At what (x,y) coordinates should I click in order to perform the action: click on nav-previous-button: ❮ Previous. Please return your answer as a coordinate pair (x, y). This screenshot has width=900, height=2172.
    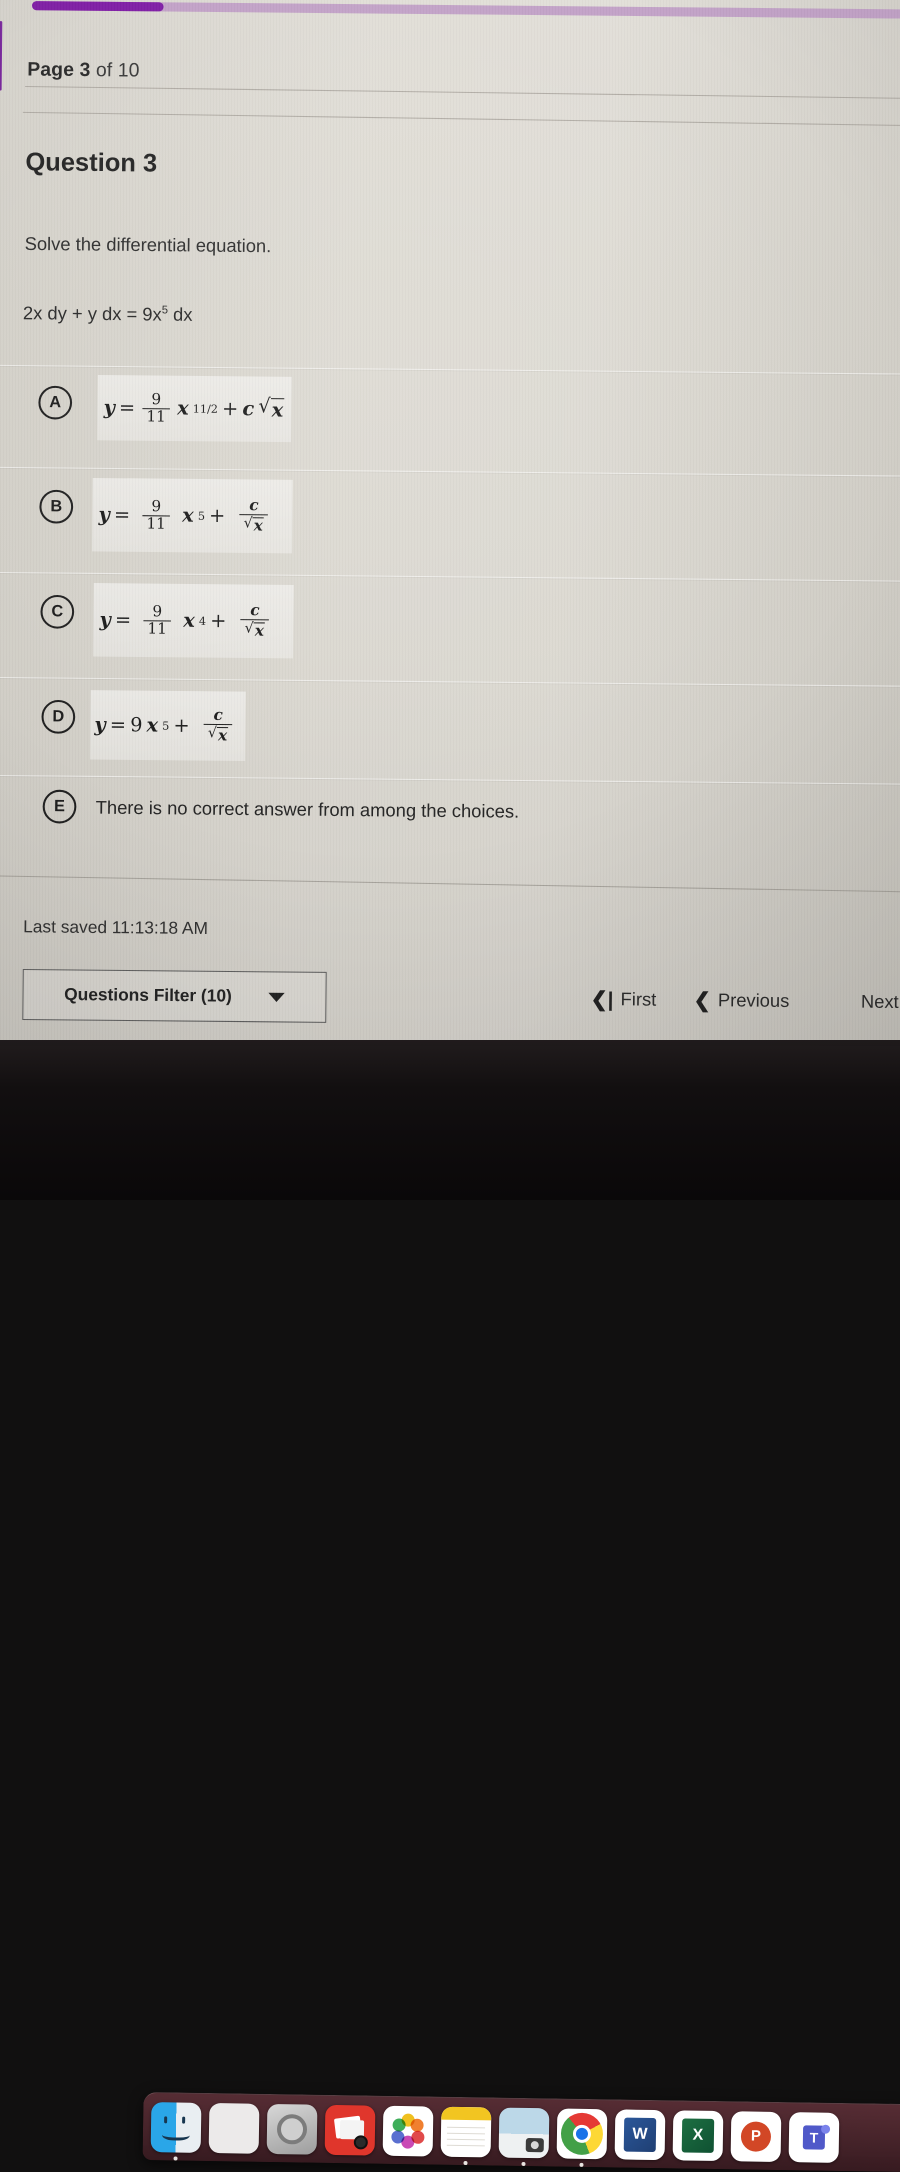
    Looking at the image, I should click on (742, 1000).